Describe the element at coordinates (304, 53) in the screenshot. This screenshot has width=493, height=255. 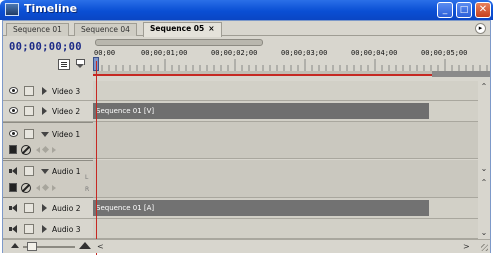
I see `ruler-time-label: 00;00;03;00` at that location.